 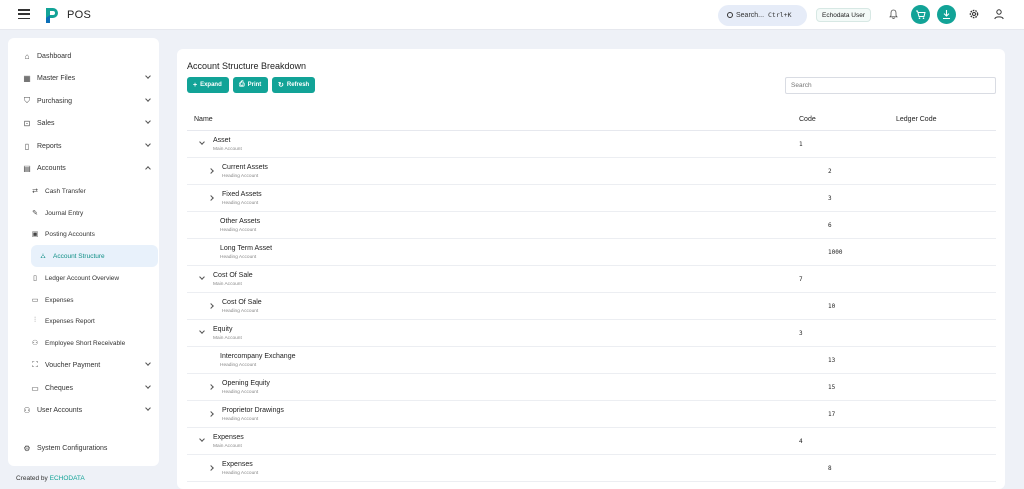 I want to click on global-search-button: Search... Ctrl+K, so click(x=762, y=15).